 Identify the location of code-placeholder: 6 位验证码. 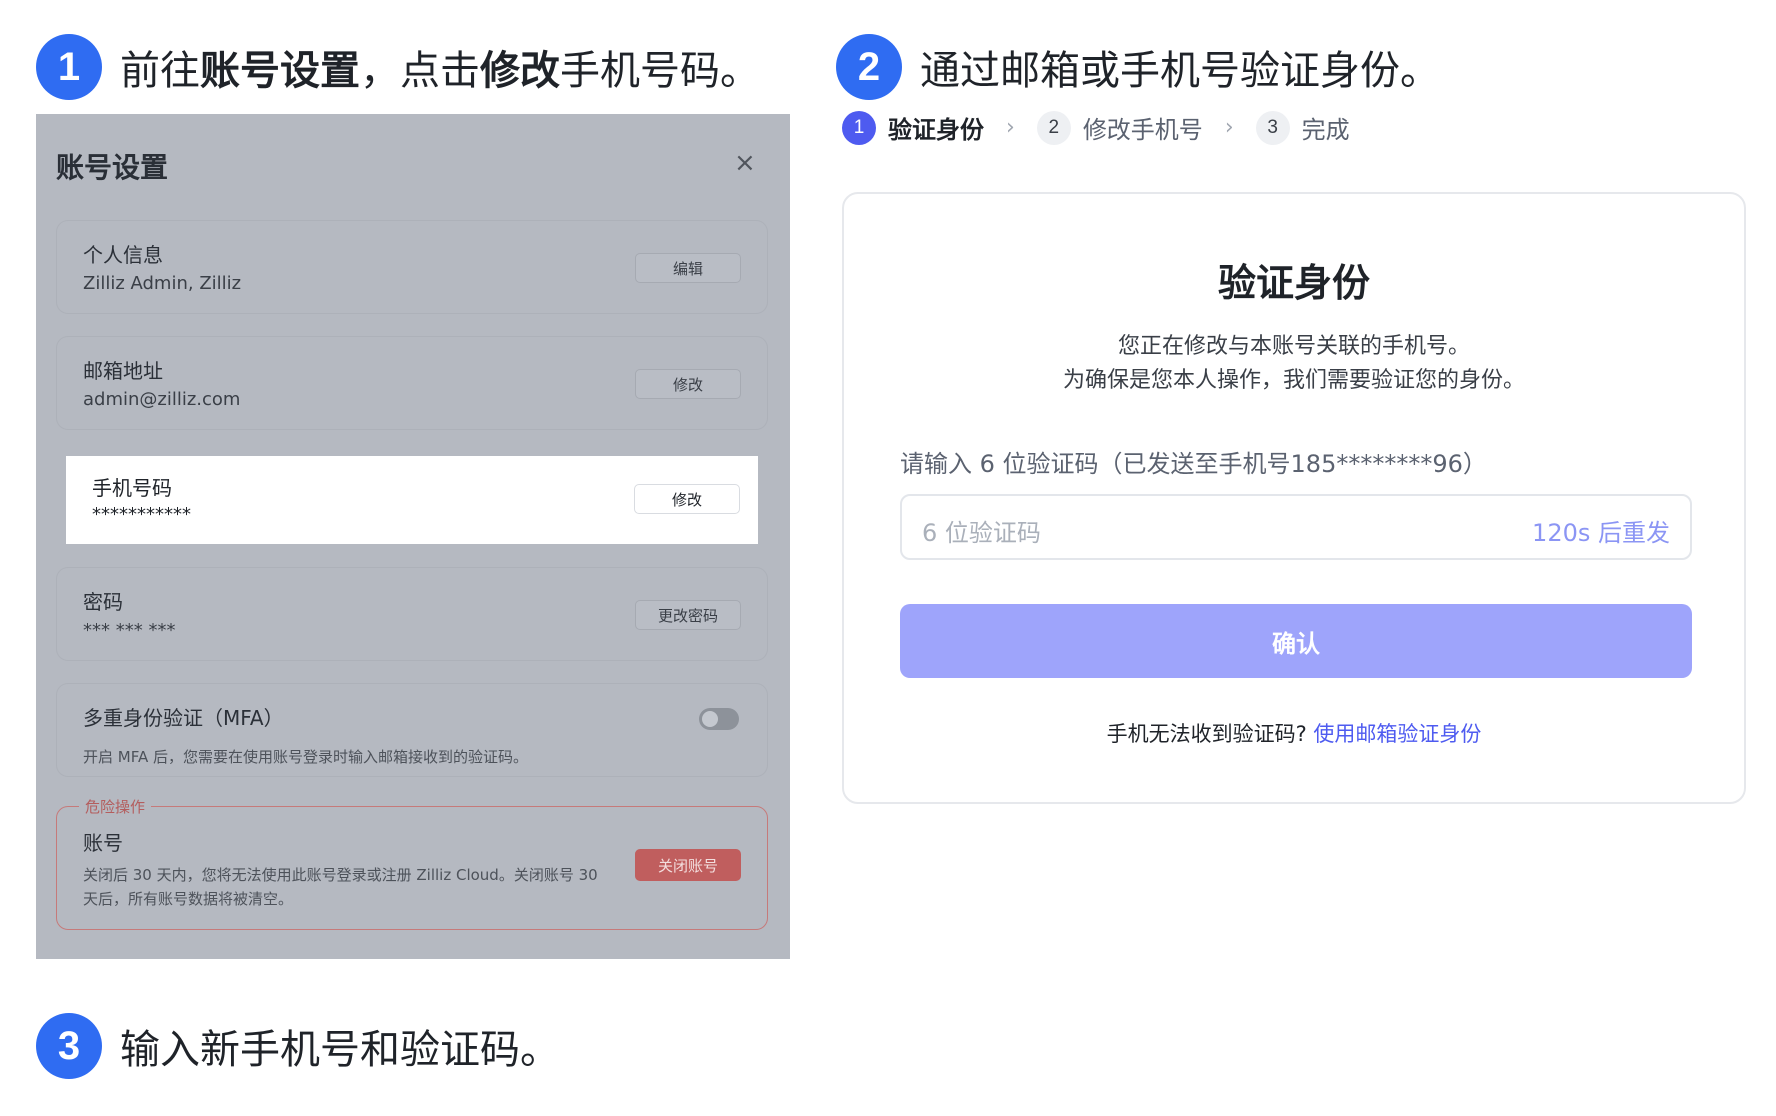
(981, 533).